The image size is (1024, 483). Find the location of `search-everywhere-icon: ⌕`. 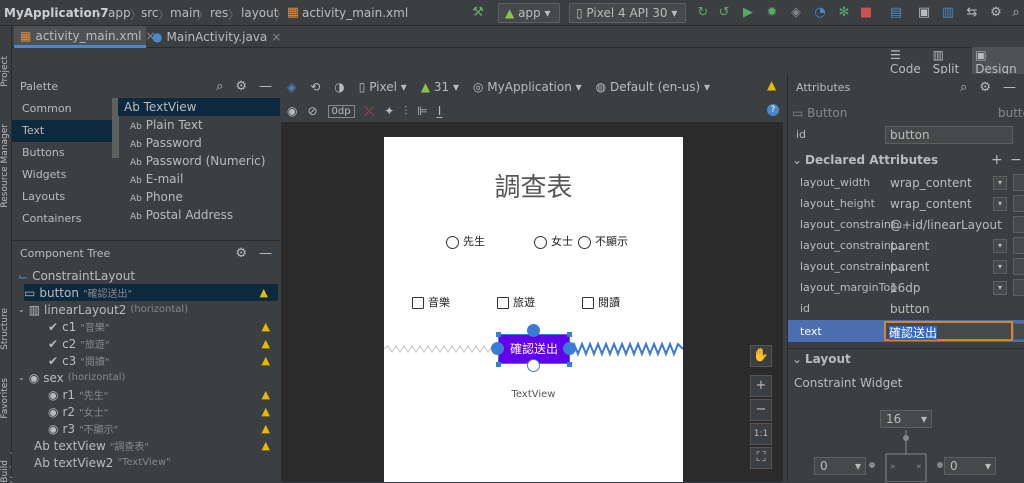

search-everywhere-icon: ⌕ is located at coordinates (1016, 13).